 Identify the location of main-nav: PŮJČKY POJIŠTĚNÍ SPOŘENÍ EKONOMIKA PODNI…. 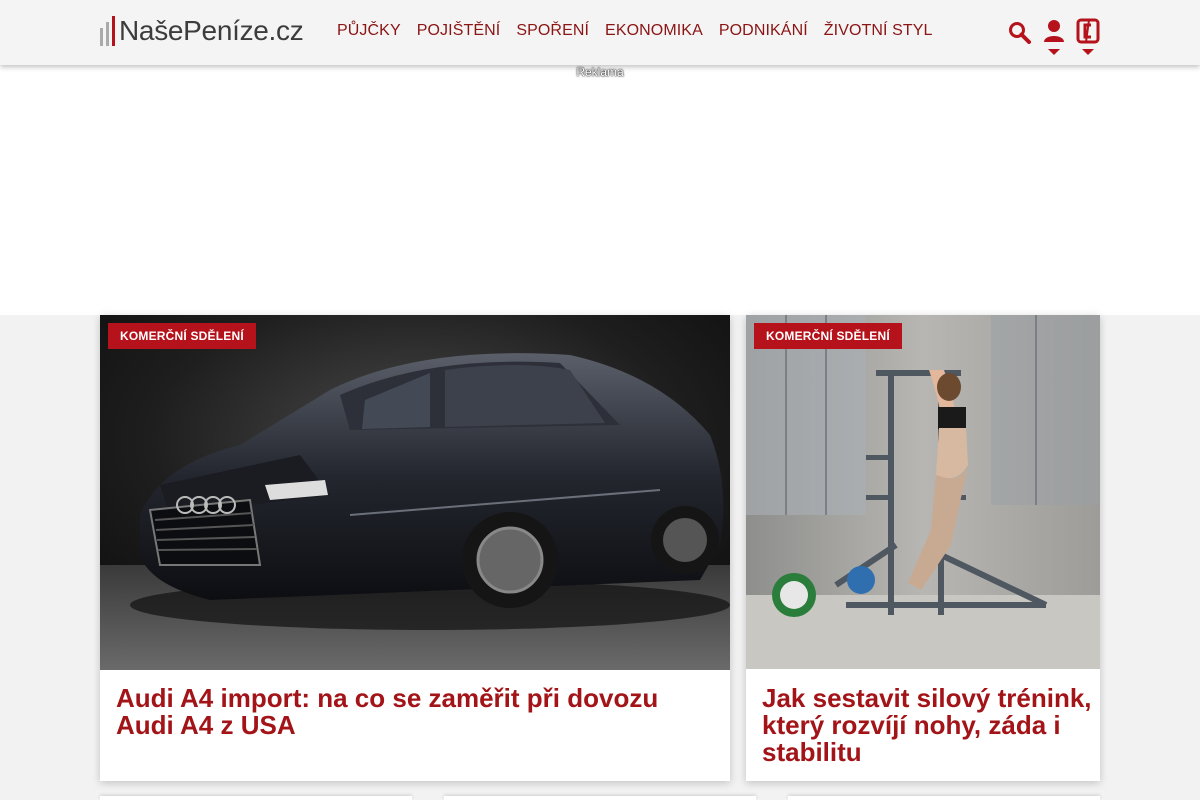
(635, 31).